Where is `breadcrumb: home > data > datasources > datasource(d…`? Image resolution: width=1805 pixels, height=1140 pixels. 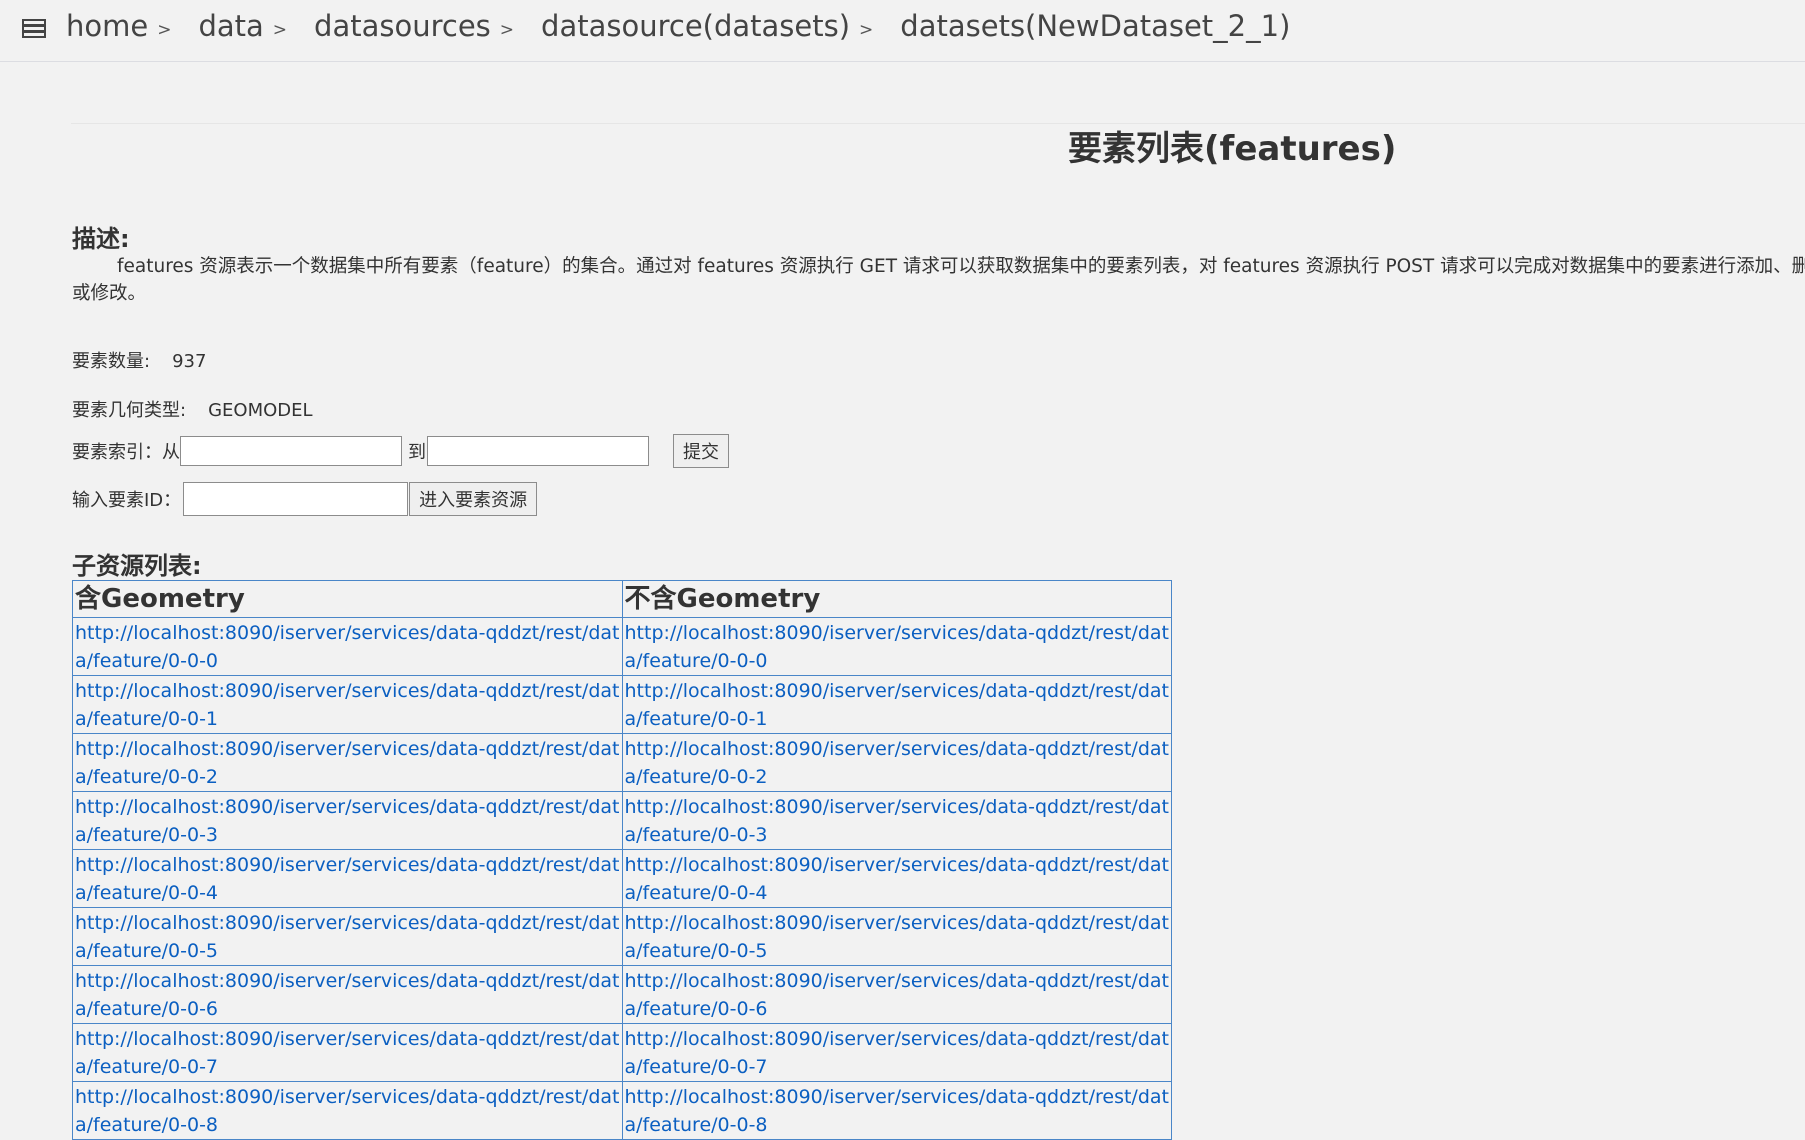 breadcrumb: home > data > datasources > datasource(d… is located at coordinates (678, 26).